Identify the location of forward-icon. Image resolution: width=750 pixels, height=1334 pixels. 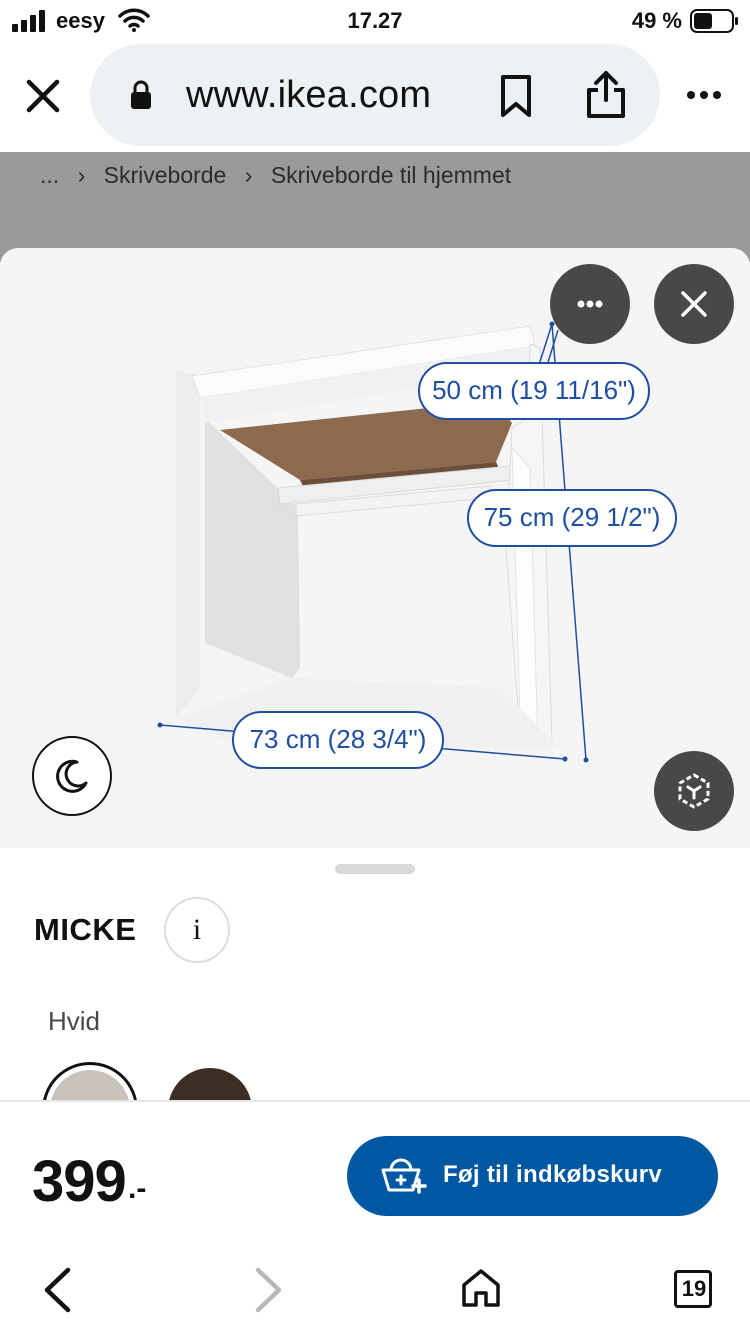
(268, 1290).